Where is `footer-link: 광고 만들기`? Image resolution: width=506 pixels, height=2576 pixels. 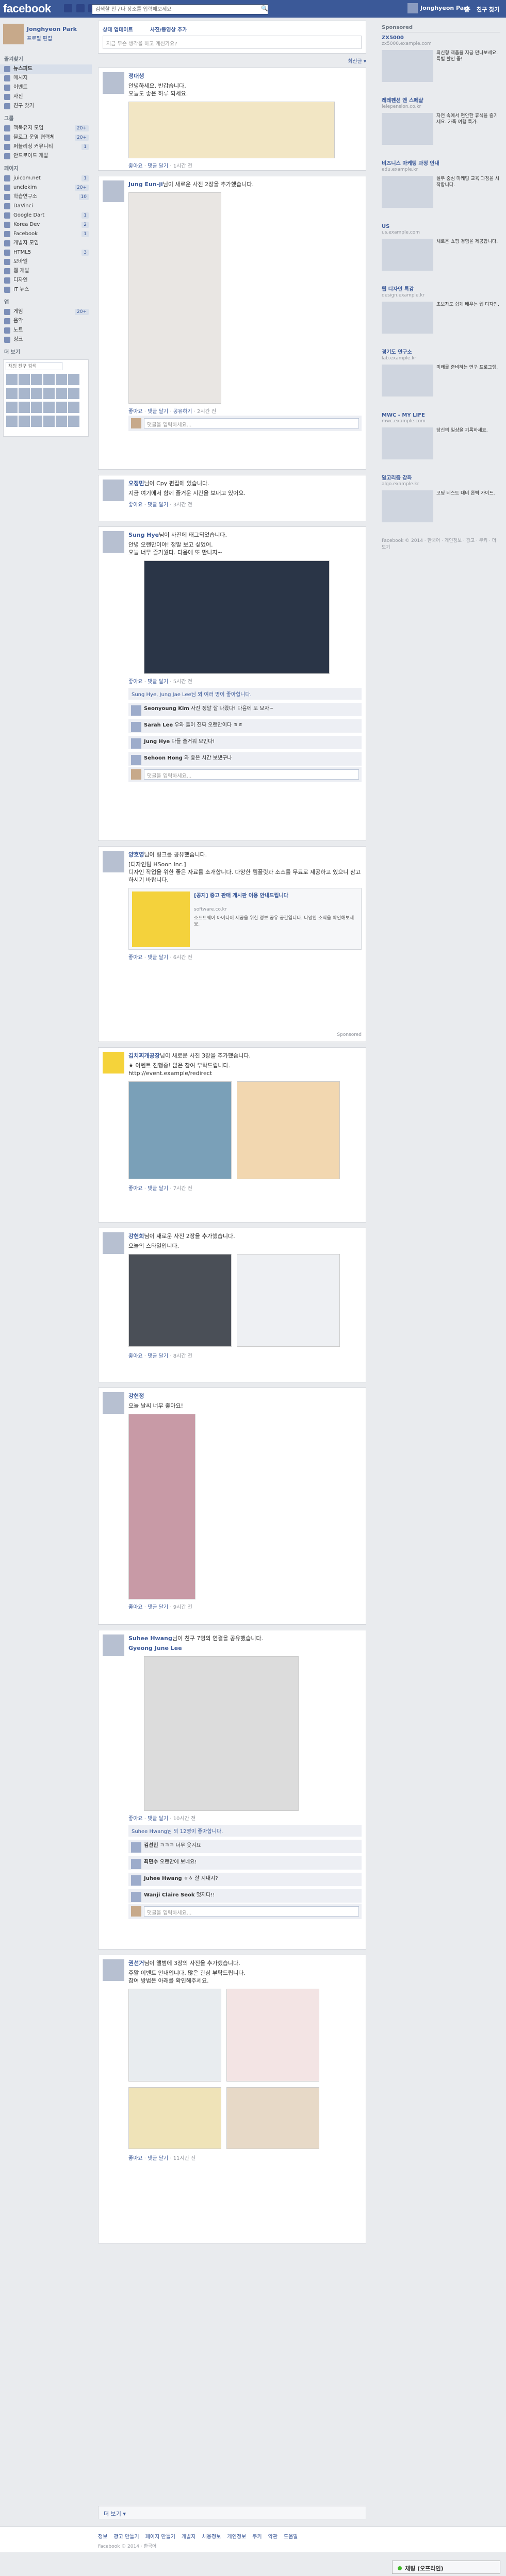
footer-link: 광고 만들기 is located at coordinates (126, 2537).